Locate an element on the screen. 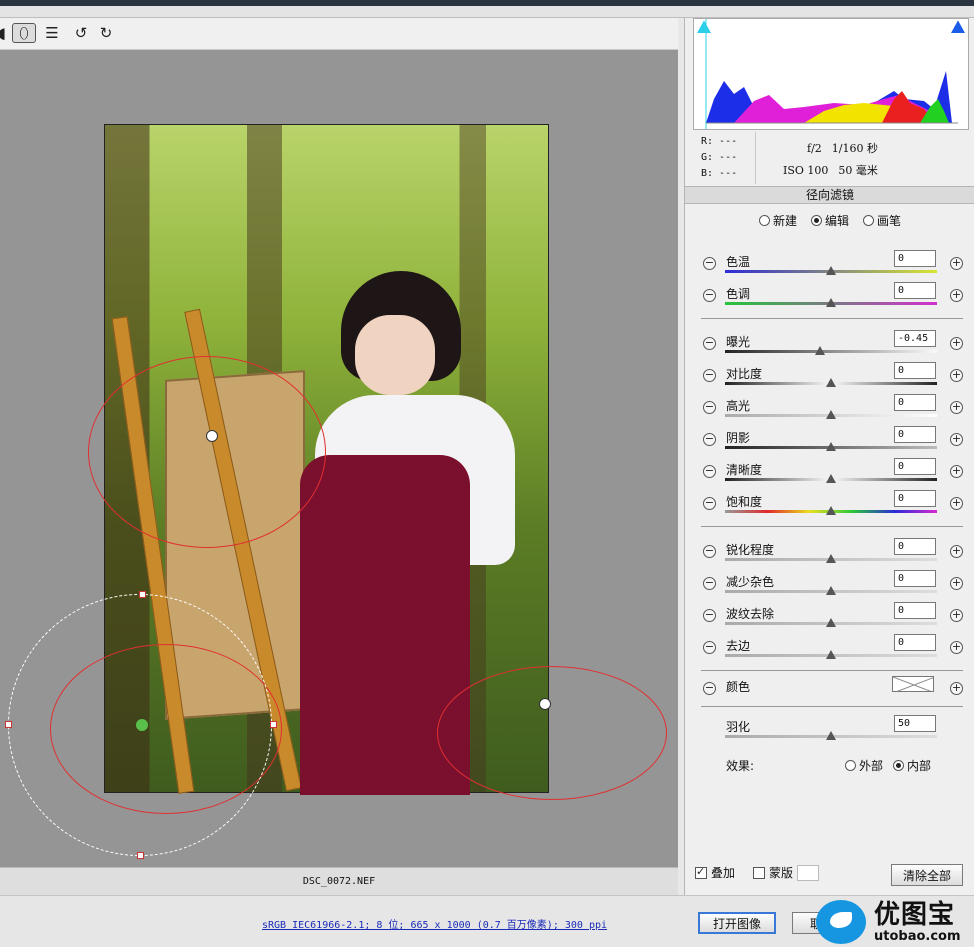 This screenshot has height=947, width=974. slider-track is located at coordinates (831, 351).